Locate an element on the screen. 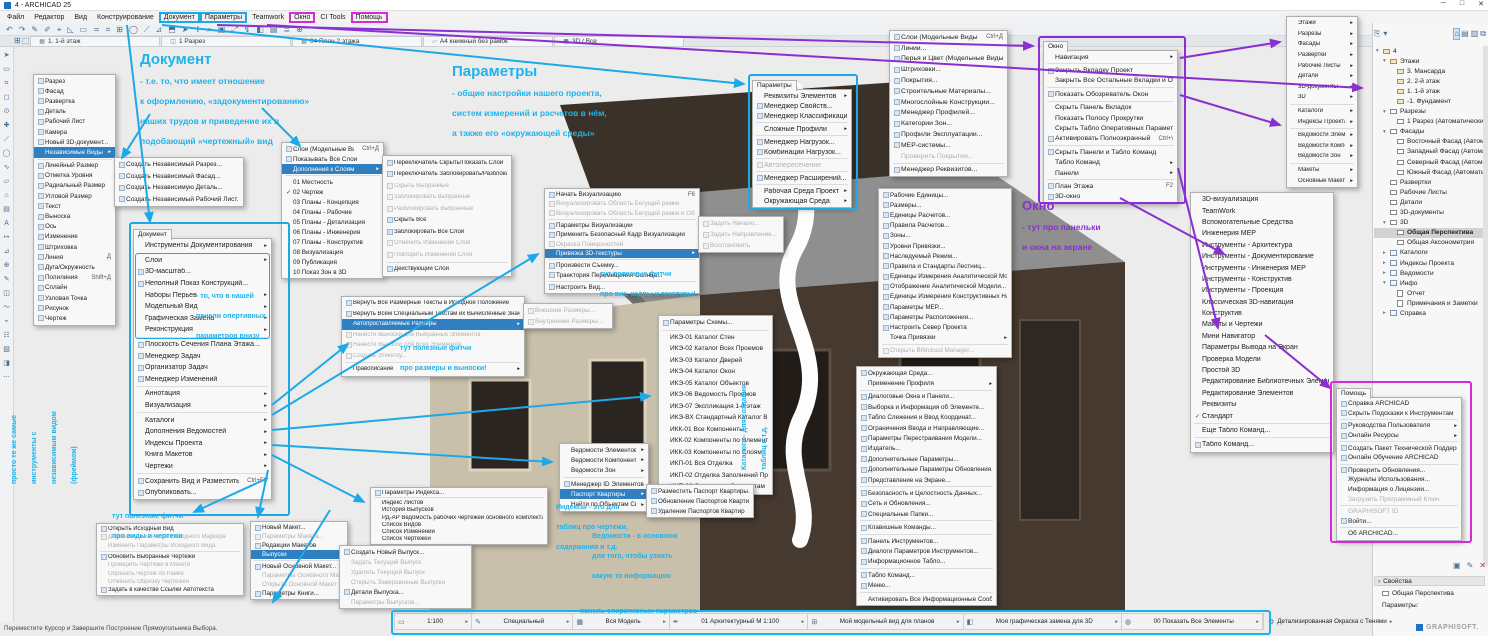 The height and width of the screenshot is (636, 1488). menu-item: Реквизиты is located at coordinates (1262, 404).